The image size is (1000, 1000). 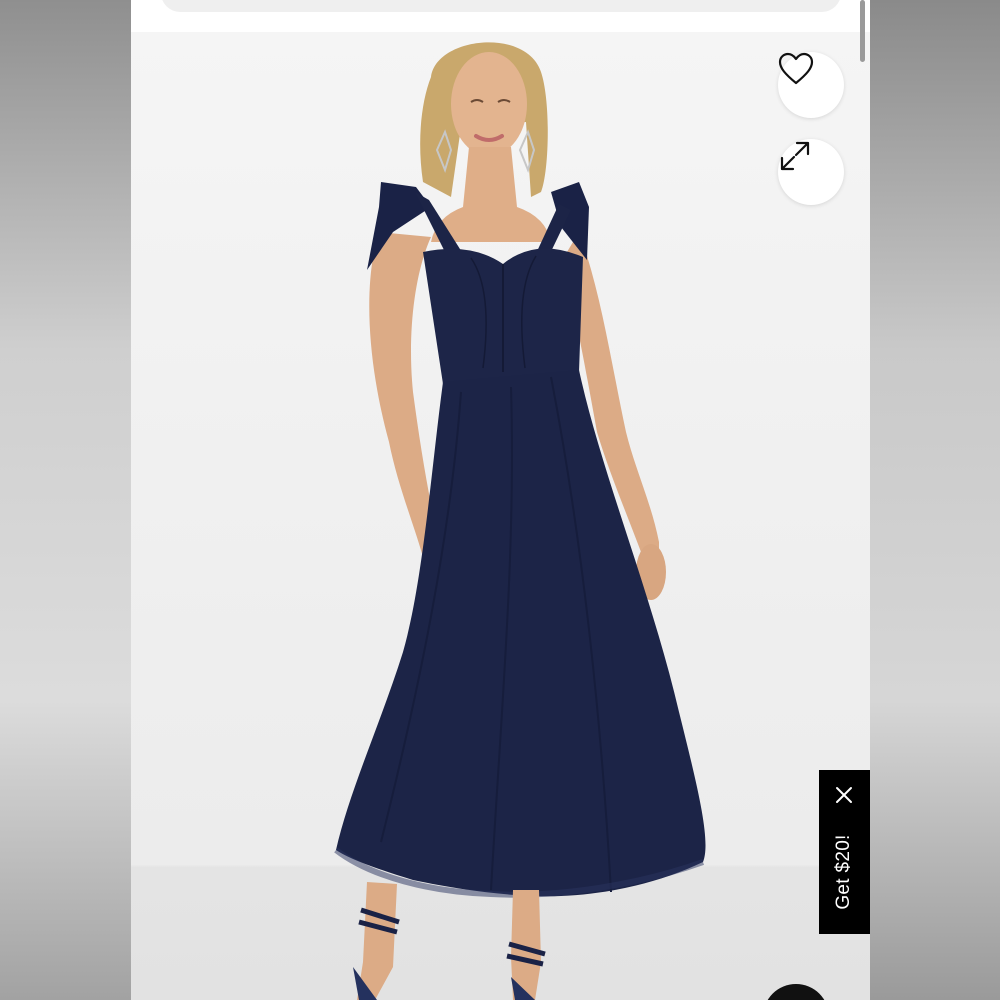 I want to click on wishlist-button, so click(x=811, y=85).